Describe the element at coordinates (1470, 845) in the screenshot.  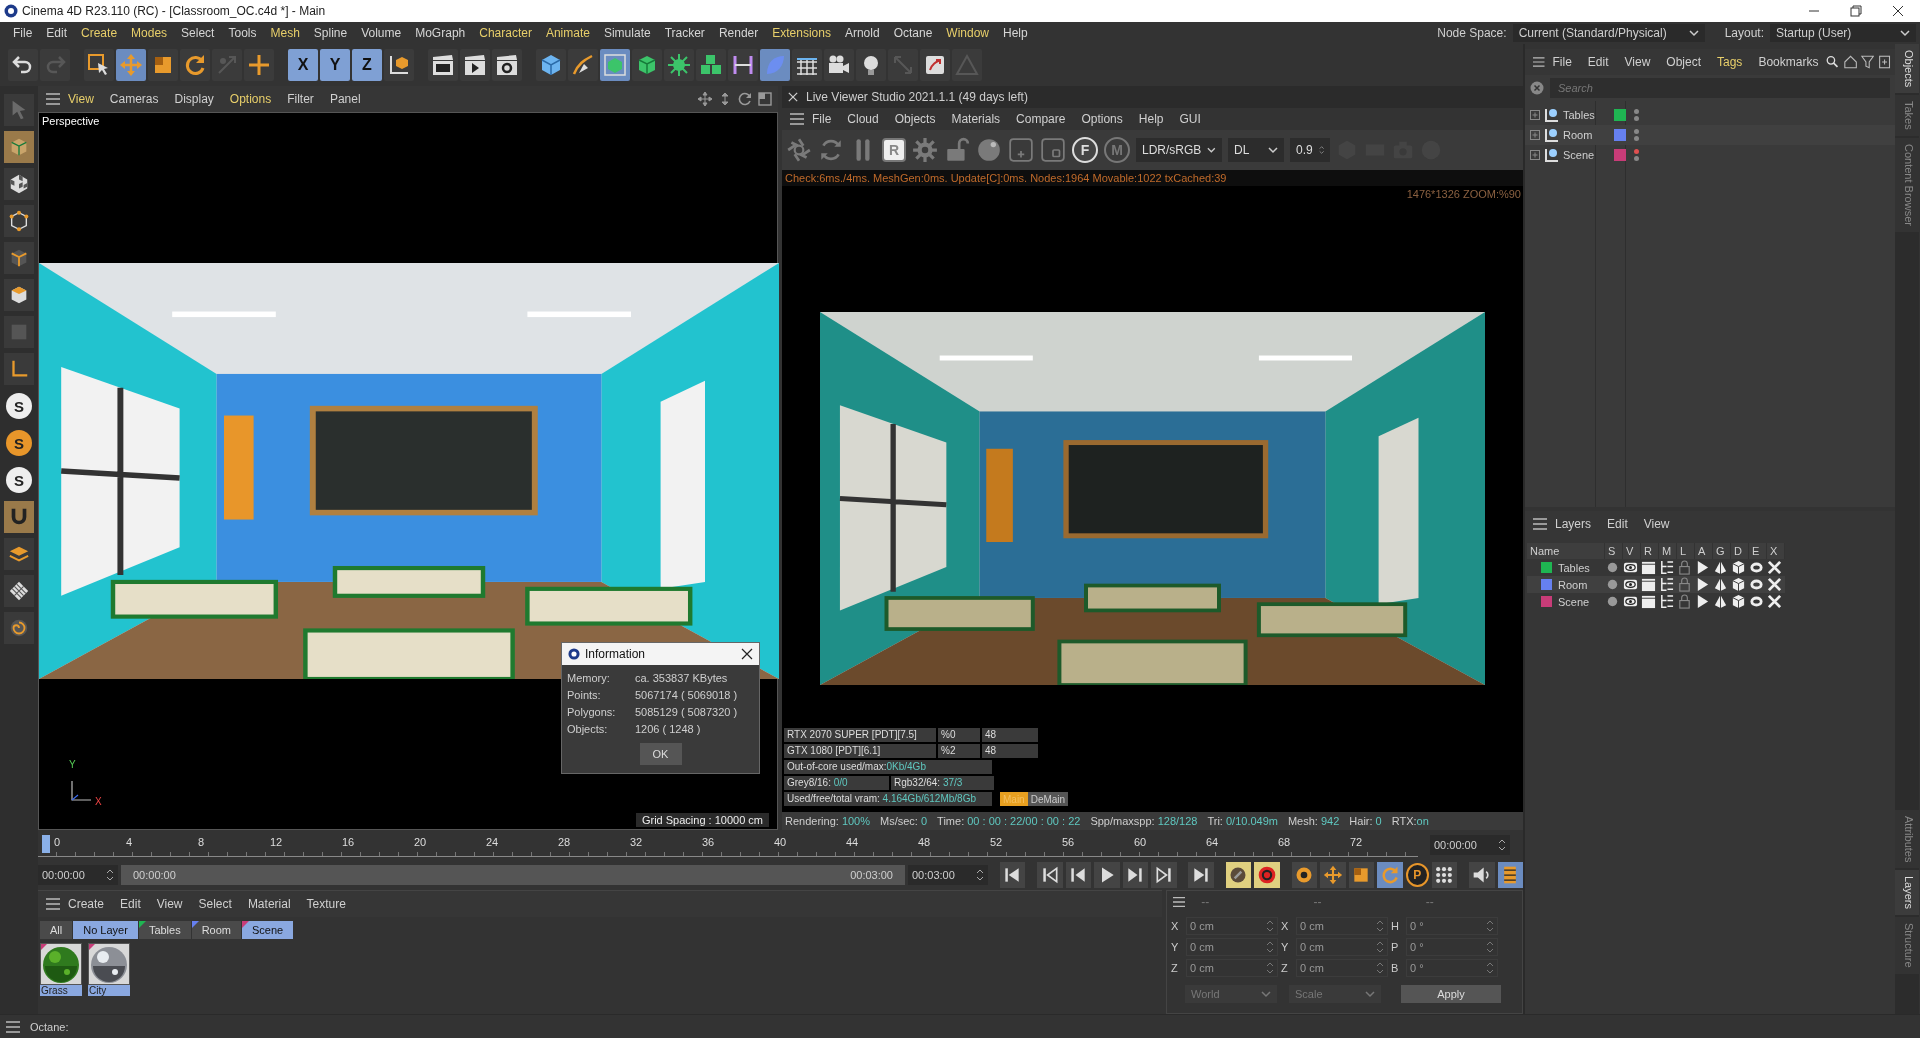
I see `time-field: 00:00:00` at that location.